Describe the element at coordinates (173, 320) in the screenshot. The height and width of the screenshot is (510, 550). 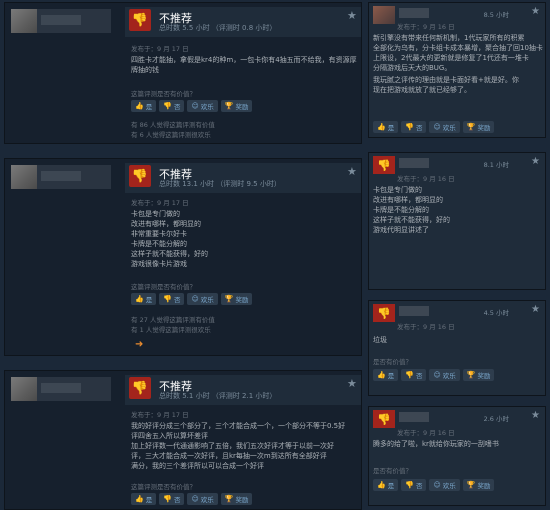
I see `helpful-count: 有 27 人觉得这篇评测有价值` at that location.